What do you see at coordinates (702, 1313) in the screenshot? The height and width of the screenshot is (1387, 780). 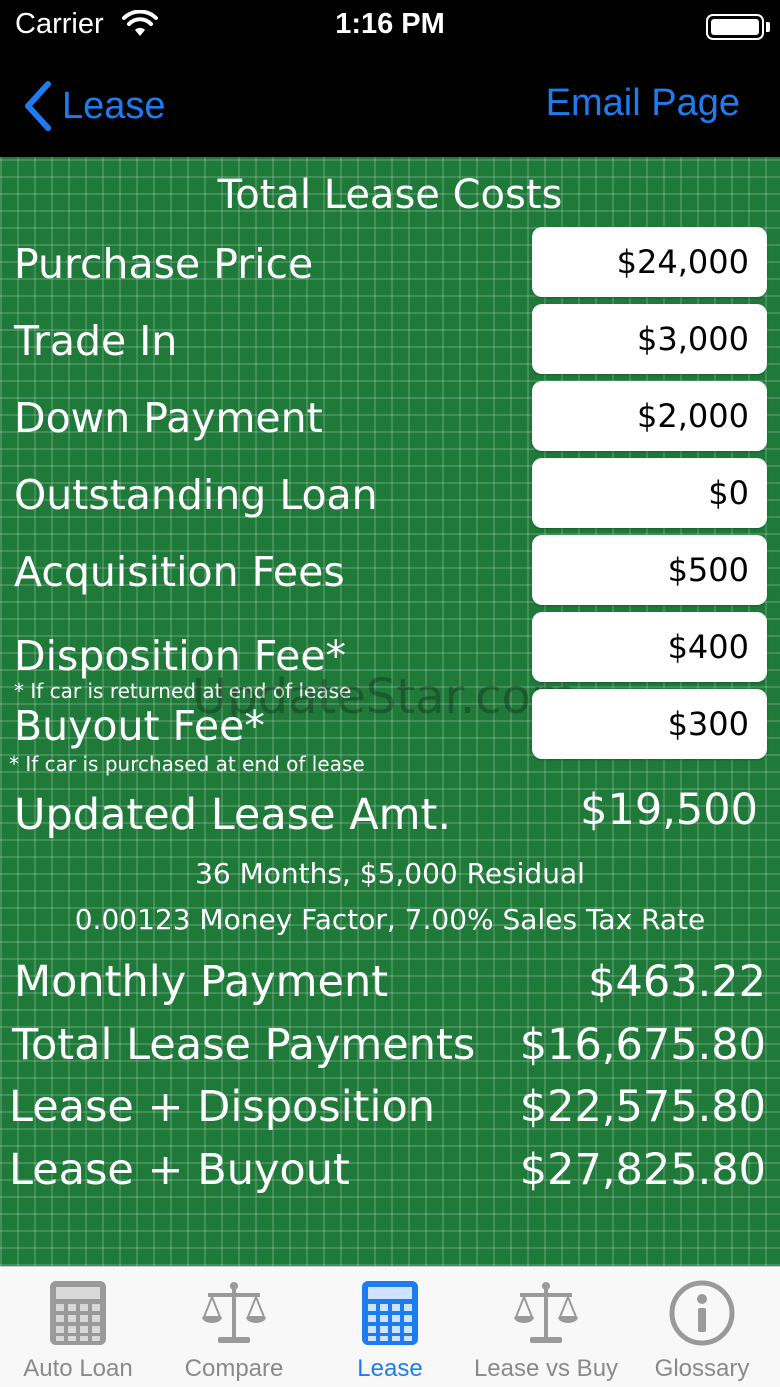 I see `info-icon` at bounding box center [702, 1313].